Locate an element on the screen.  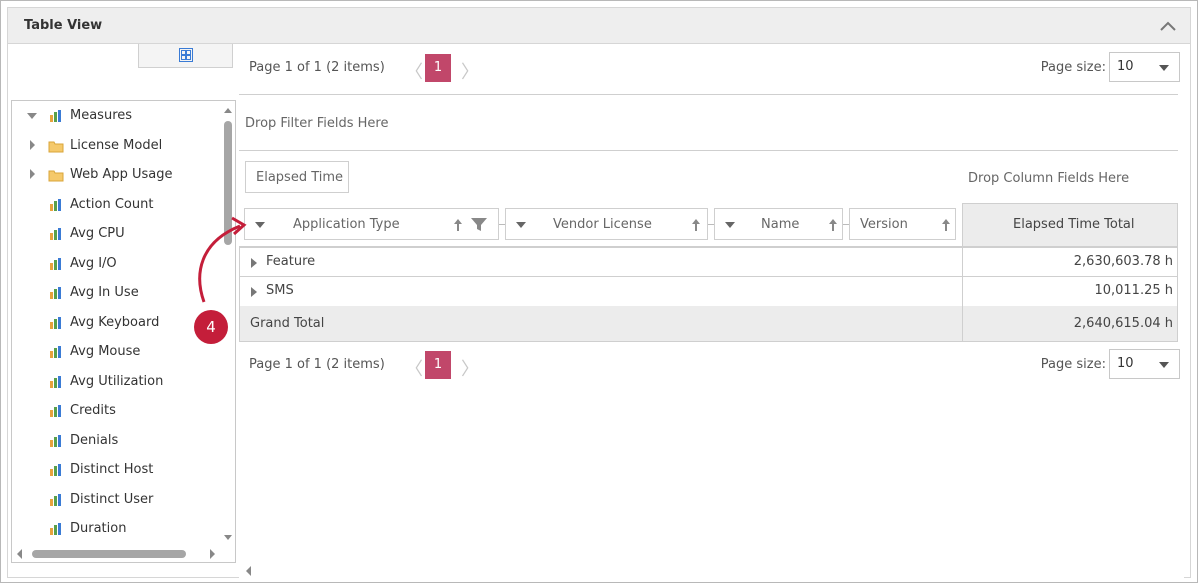
row-field-name: Name is located at coordinates (778, 224).